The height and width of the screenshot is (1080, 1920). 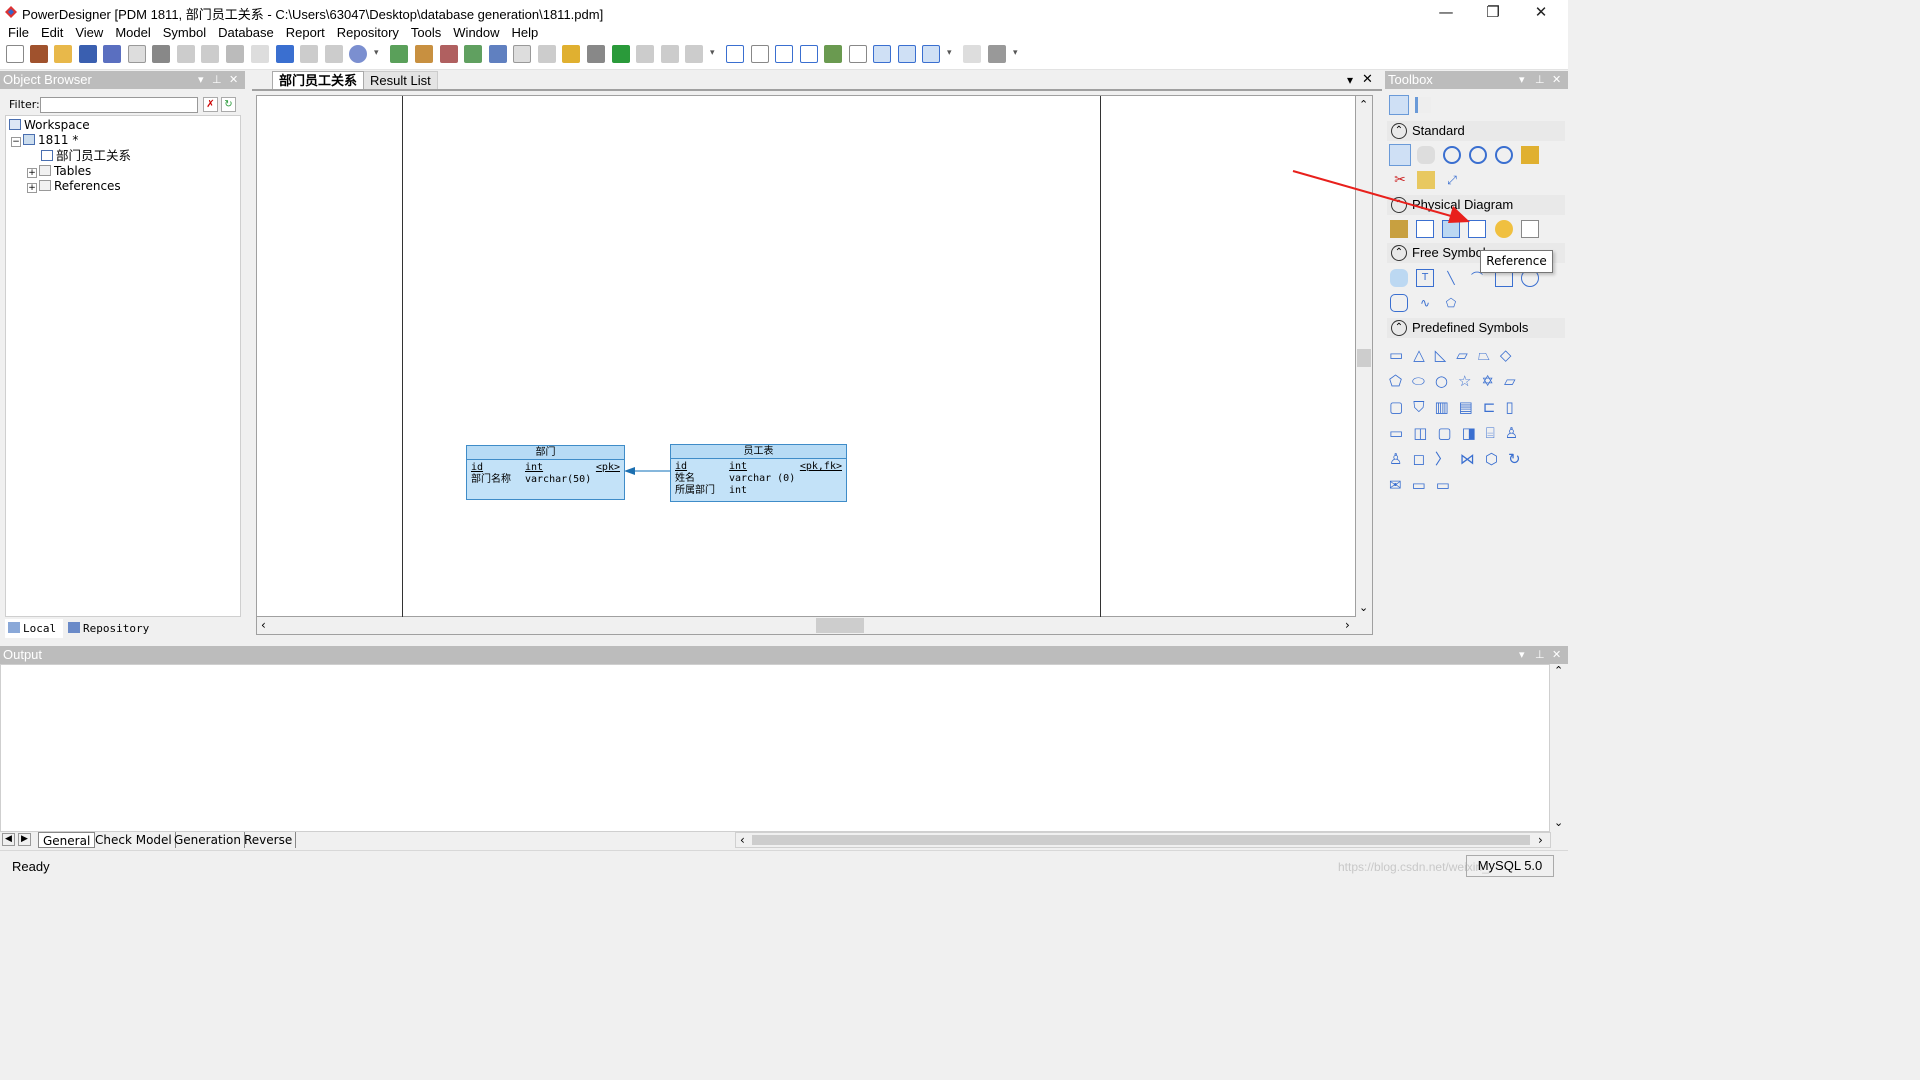 What do you see at coordinates (1448, 485) in the screenshot?
I see `window-shape-icon: ▭` at bounding box center [1448, 485].